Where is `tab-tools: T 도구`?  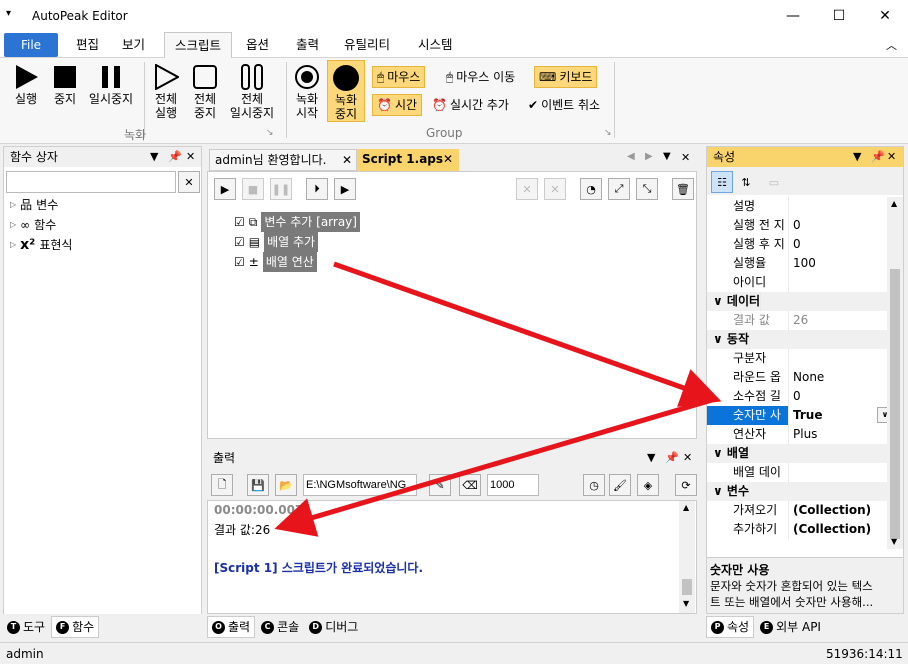 tab-tools: T 도구 is located at coordinates (26, 627).